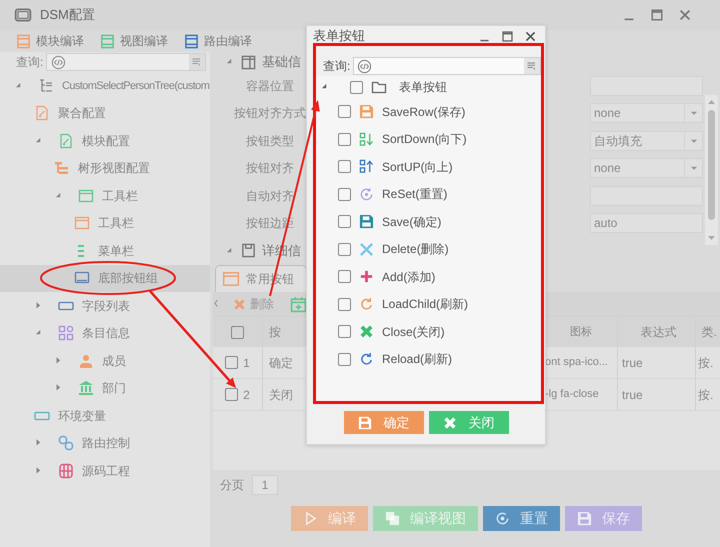 The height and width of the screenshot is (547, 720). Describe the element at coordinates (427, 222) in the screenshot. I see `tree-item: Save(确定)` at that location.